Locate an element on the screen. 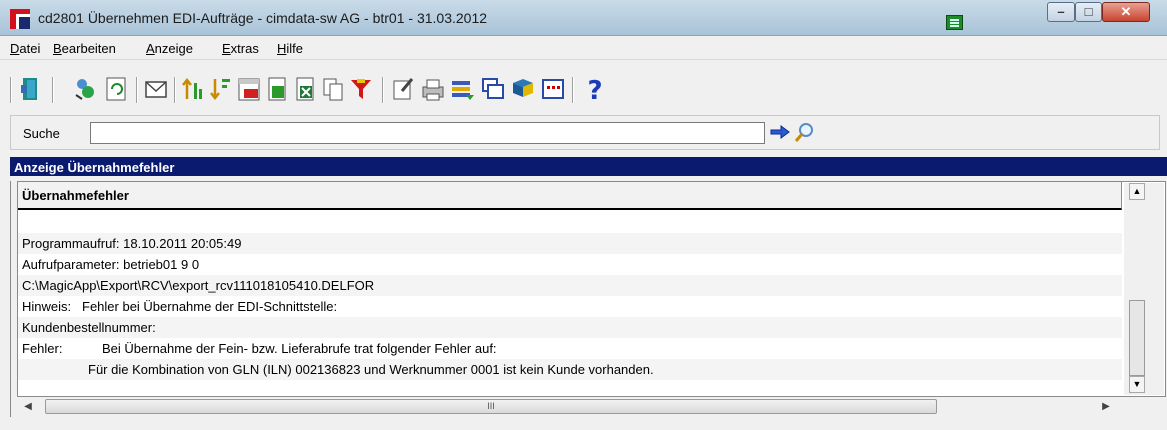  vertical-scrollbar: ▲ ▼ is located at coordinates (1144, 289).